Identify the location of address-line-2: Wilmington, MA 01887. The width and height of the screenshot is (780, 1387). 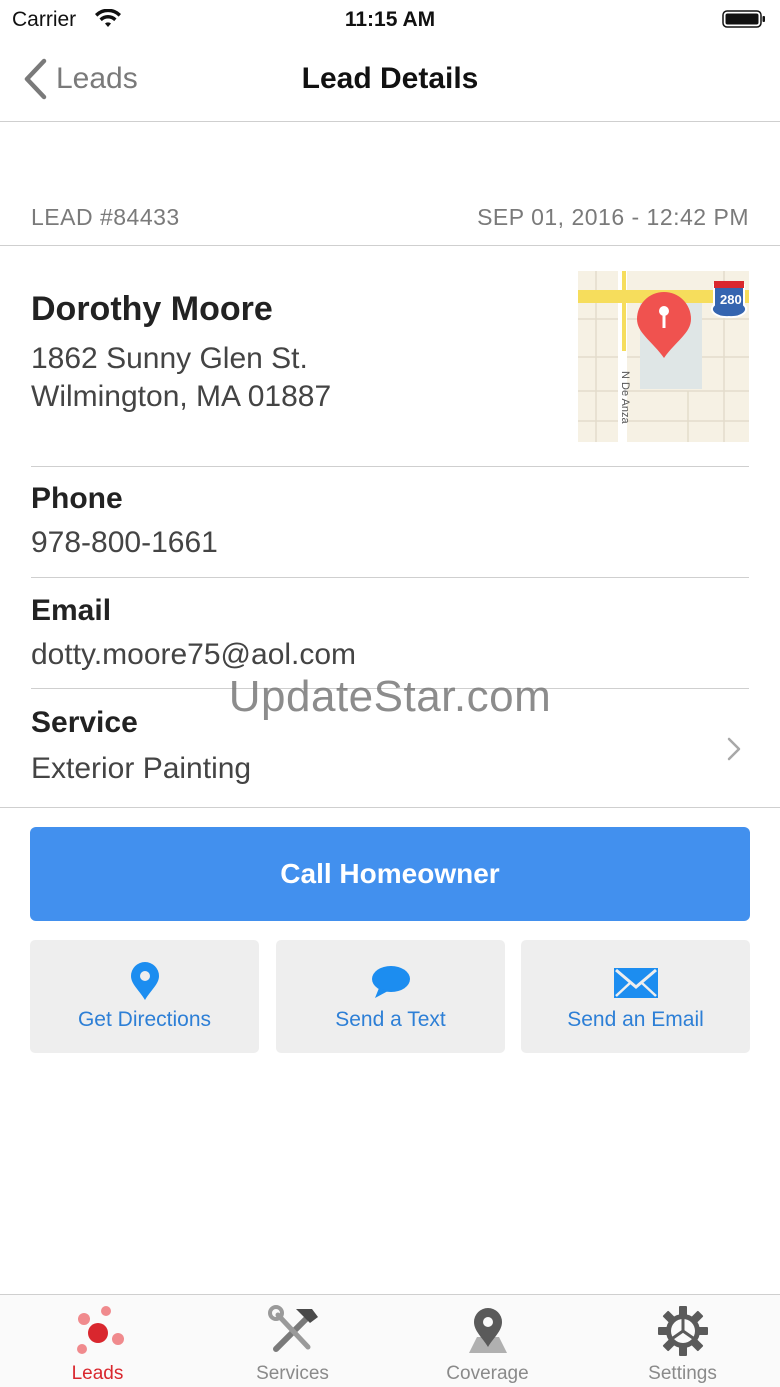
(181, 396).